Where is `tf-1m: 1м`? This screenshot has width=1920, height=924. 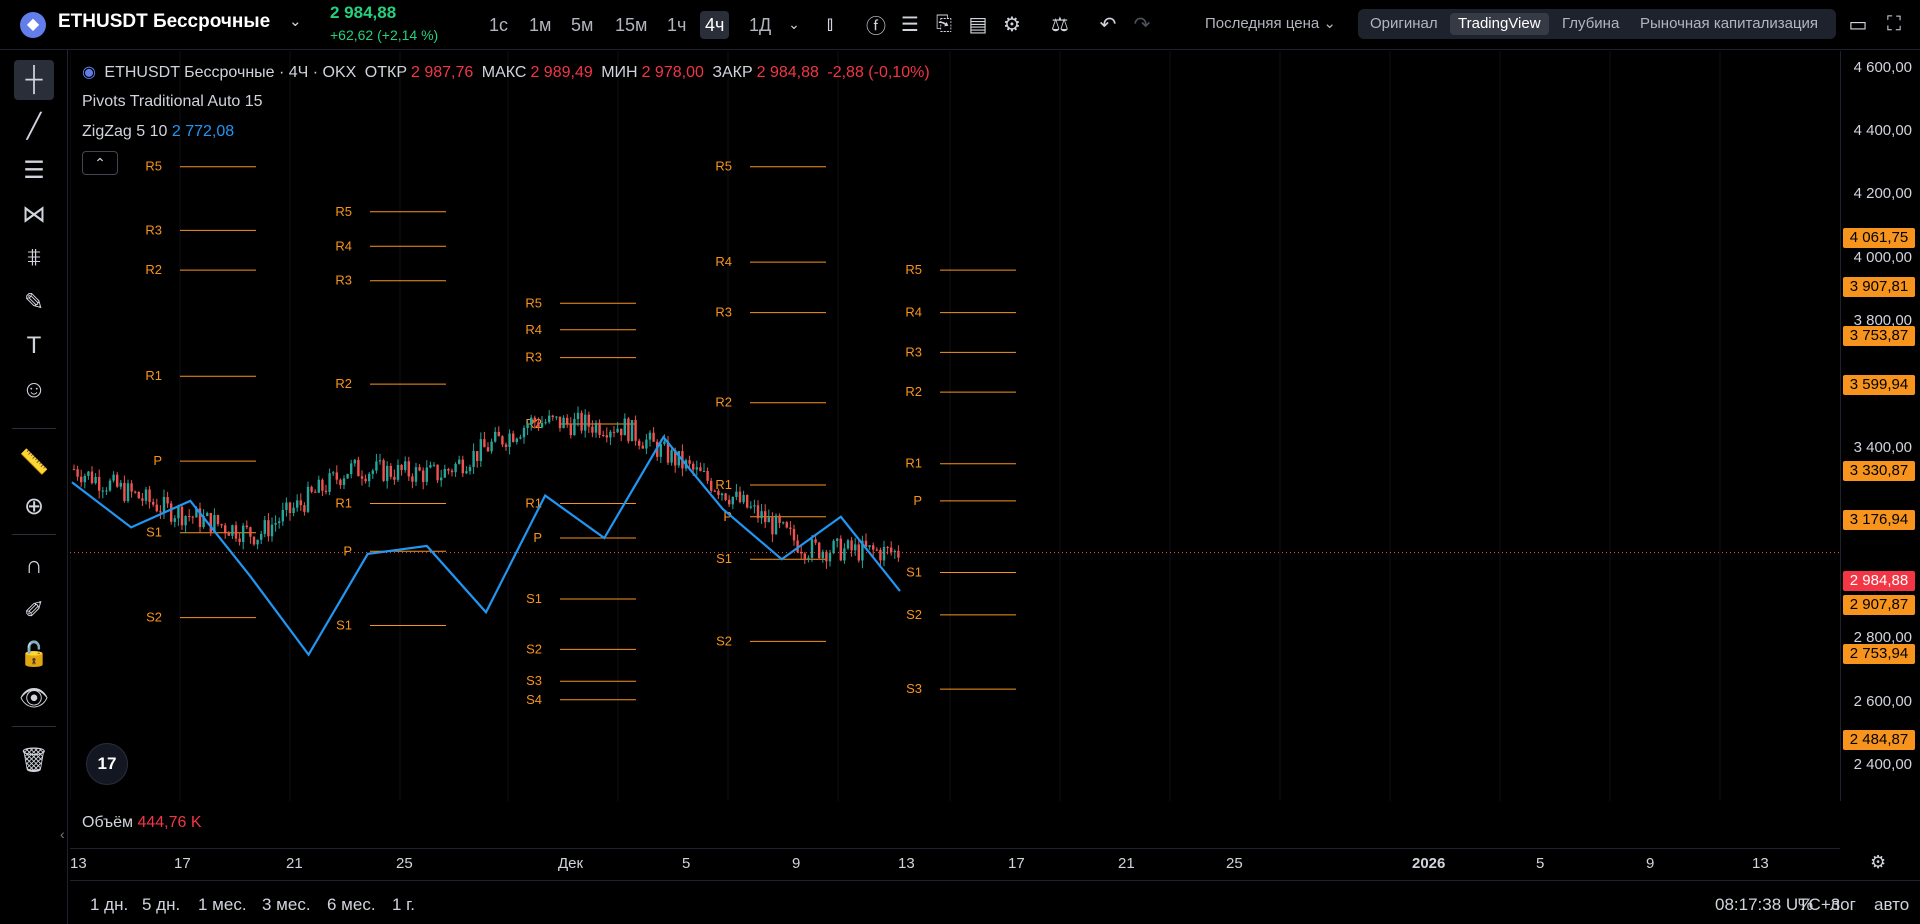 tf-1m: 1м is located at coordinates (540, 25).